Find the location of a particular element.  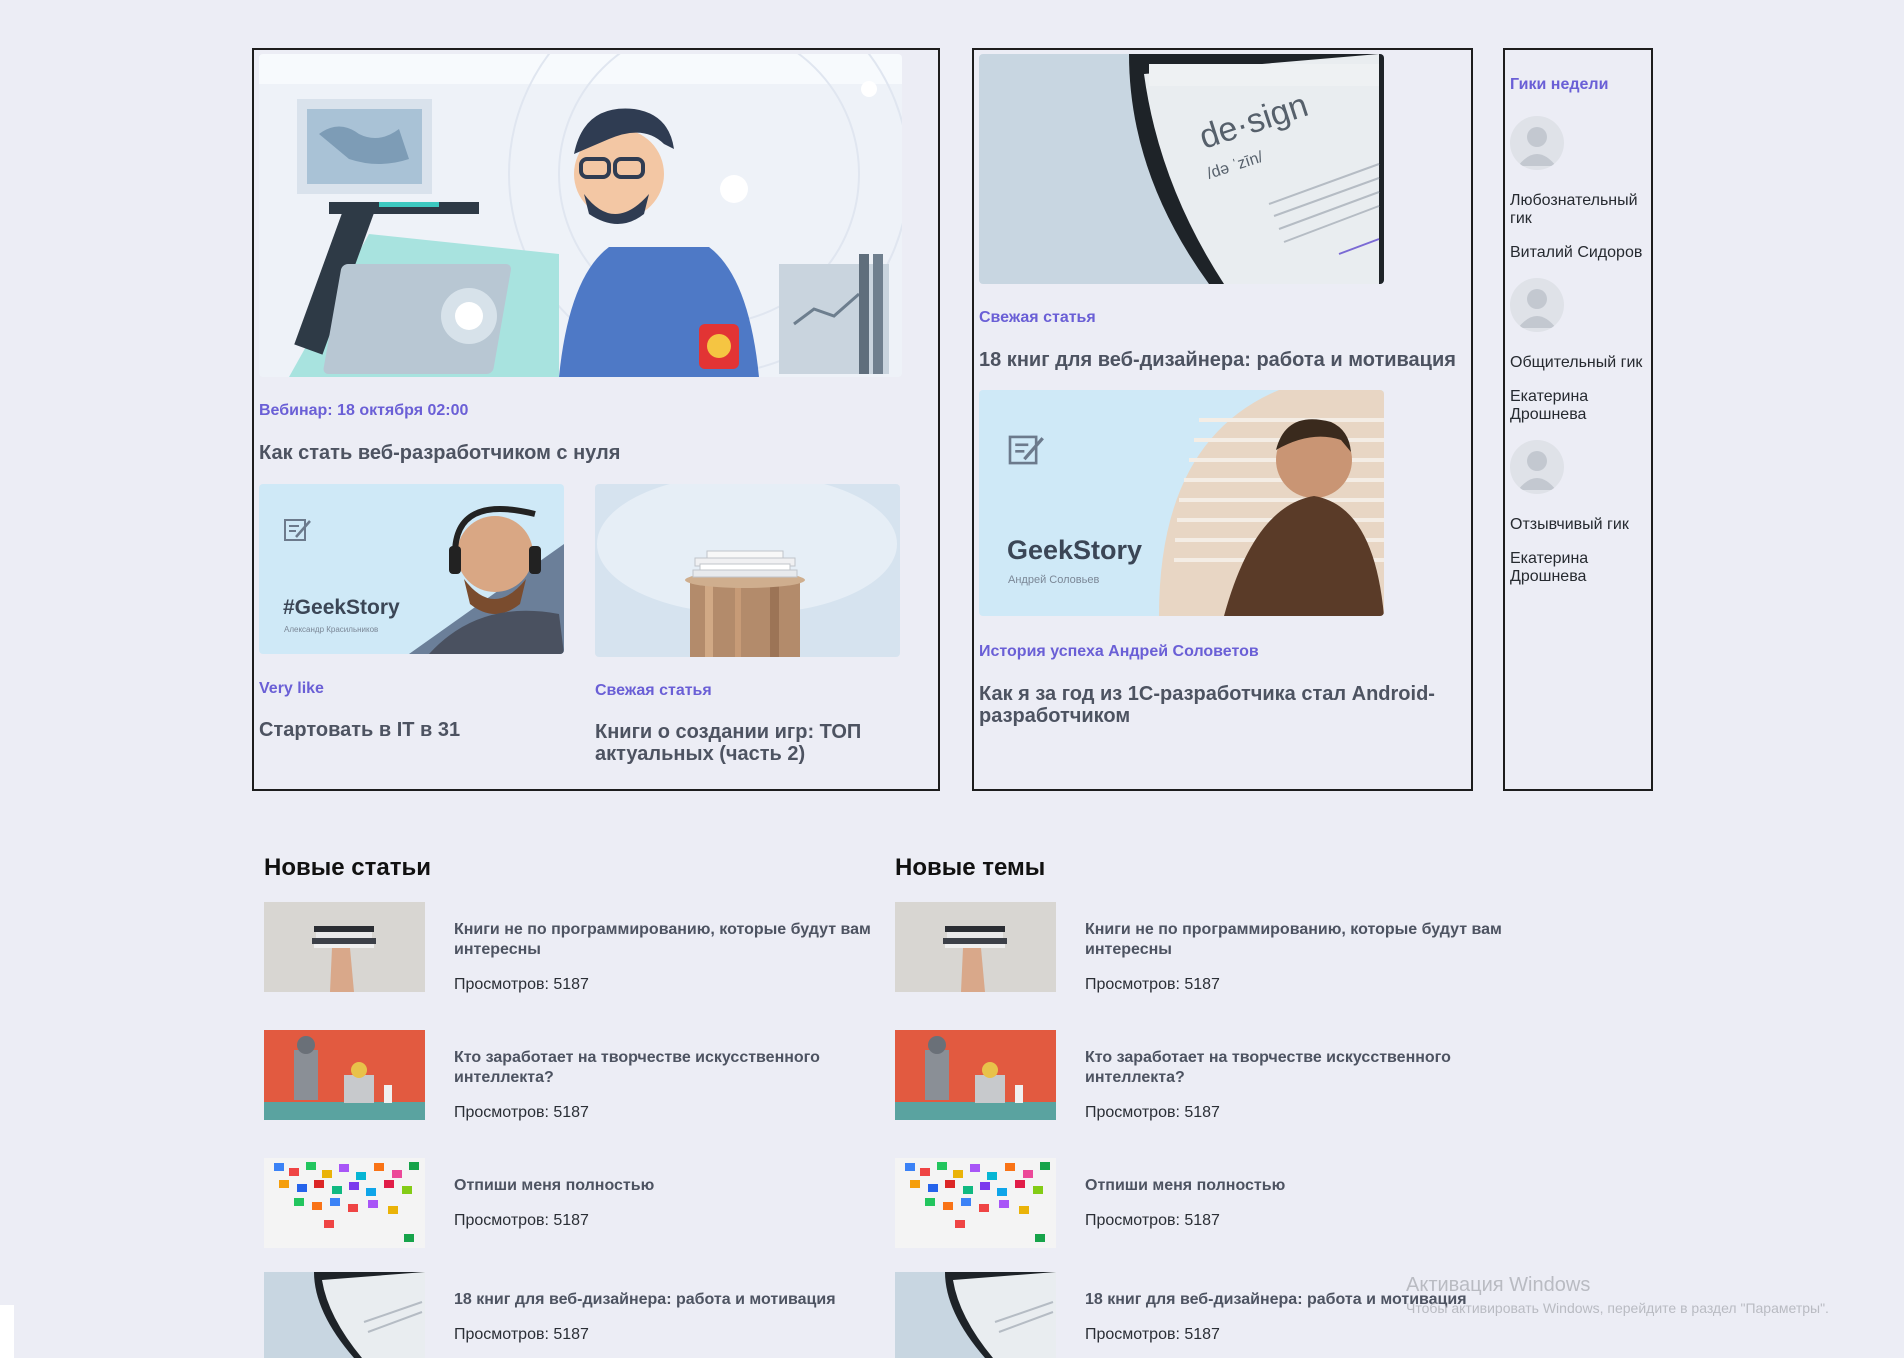

webinar-meta: Вебинар: 18 октября 02:00 is located at coordinates (363, 411).